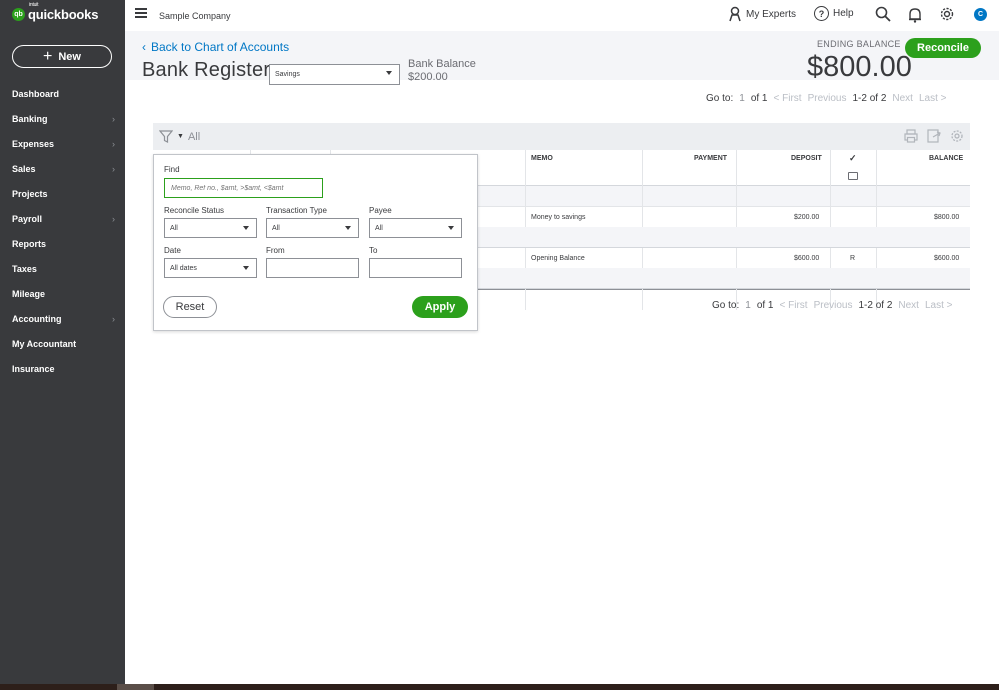 This screenshot has width=999, height=690. What do you see at coordinates (947, 217) in the screenshot?
I see `row-balance: $800.00` at bounding box center [947, 217].